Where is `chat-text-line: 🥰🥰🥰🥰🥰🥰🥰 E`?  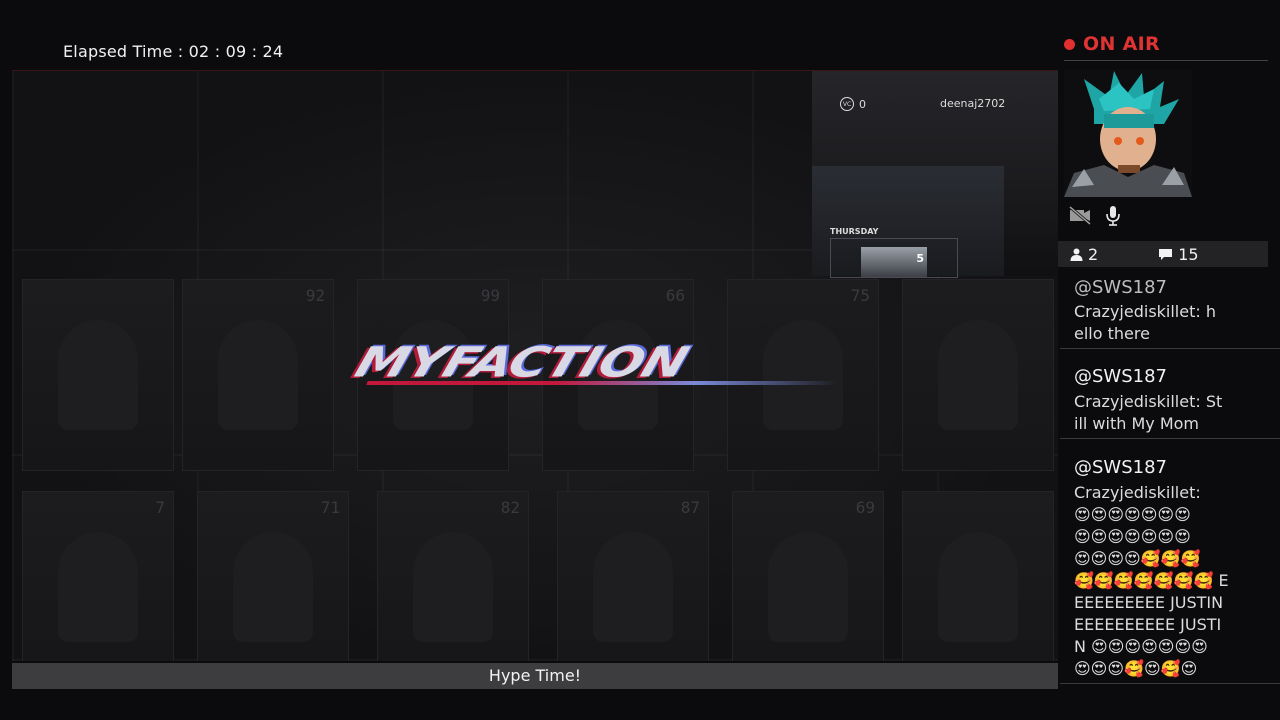 chat-text-line: 🥰🥰🥰🥰🥰🥰🥰 E is located at coordinates (1151, 580).